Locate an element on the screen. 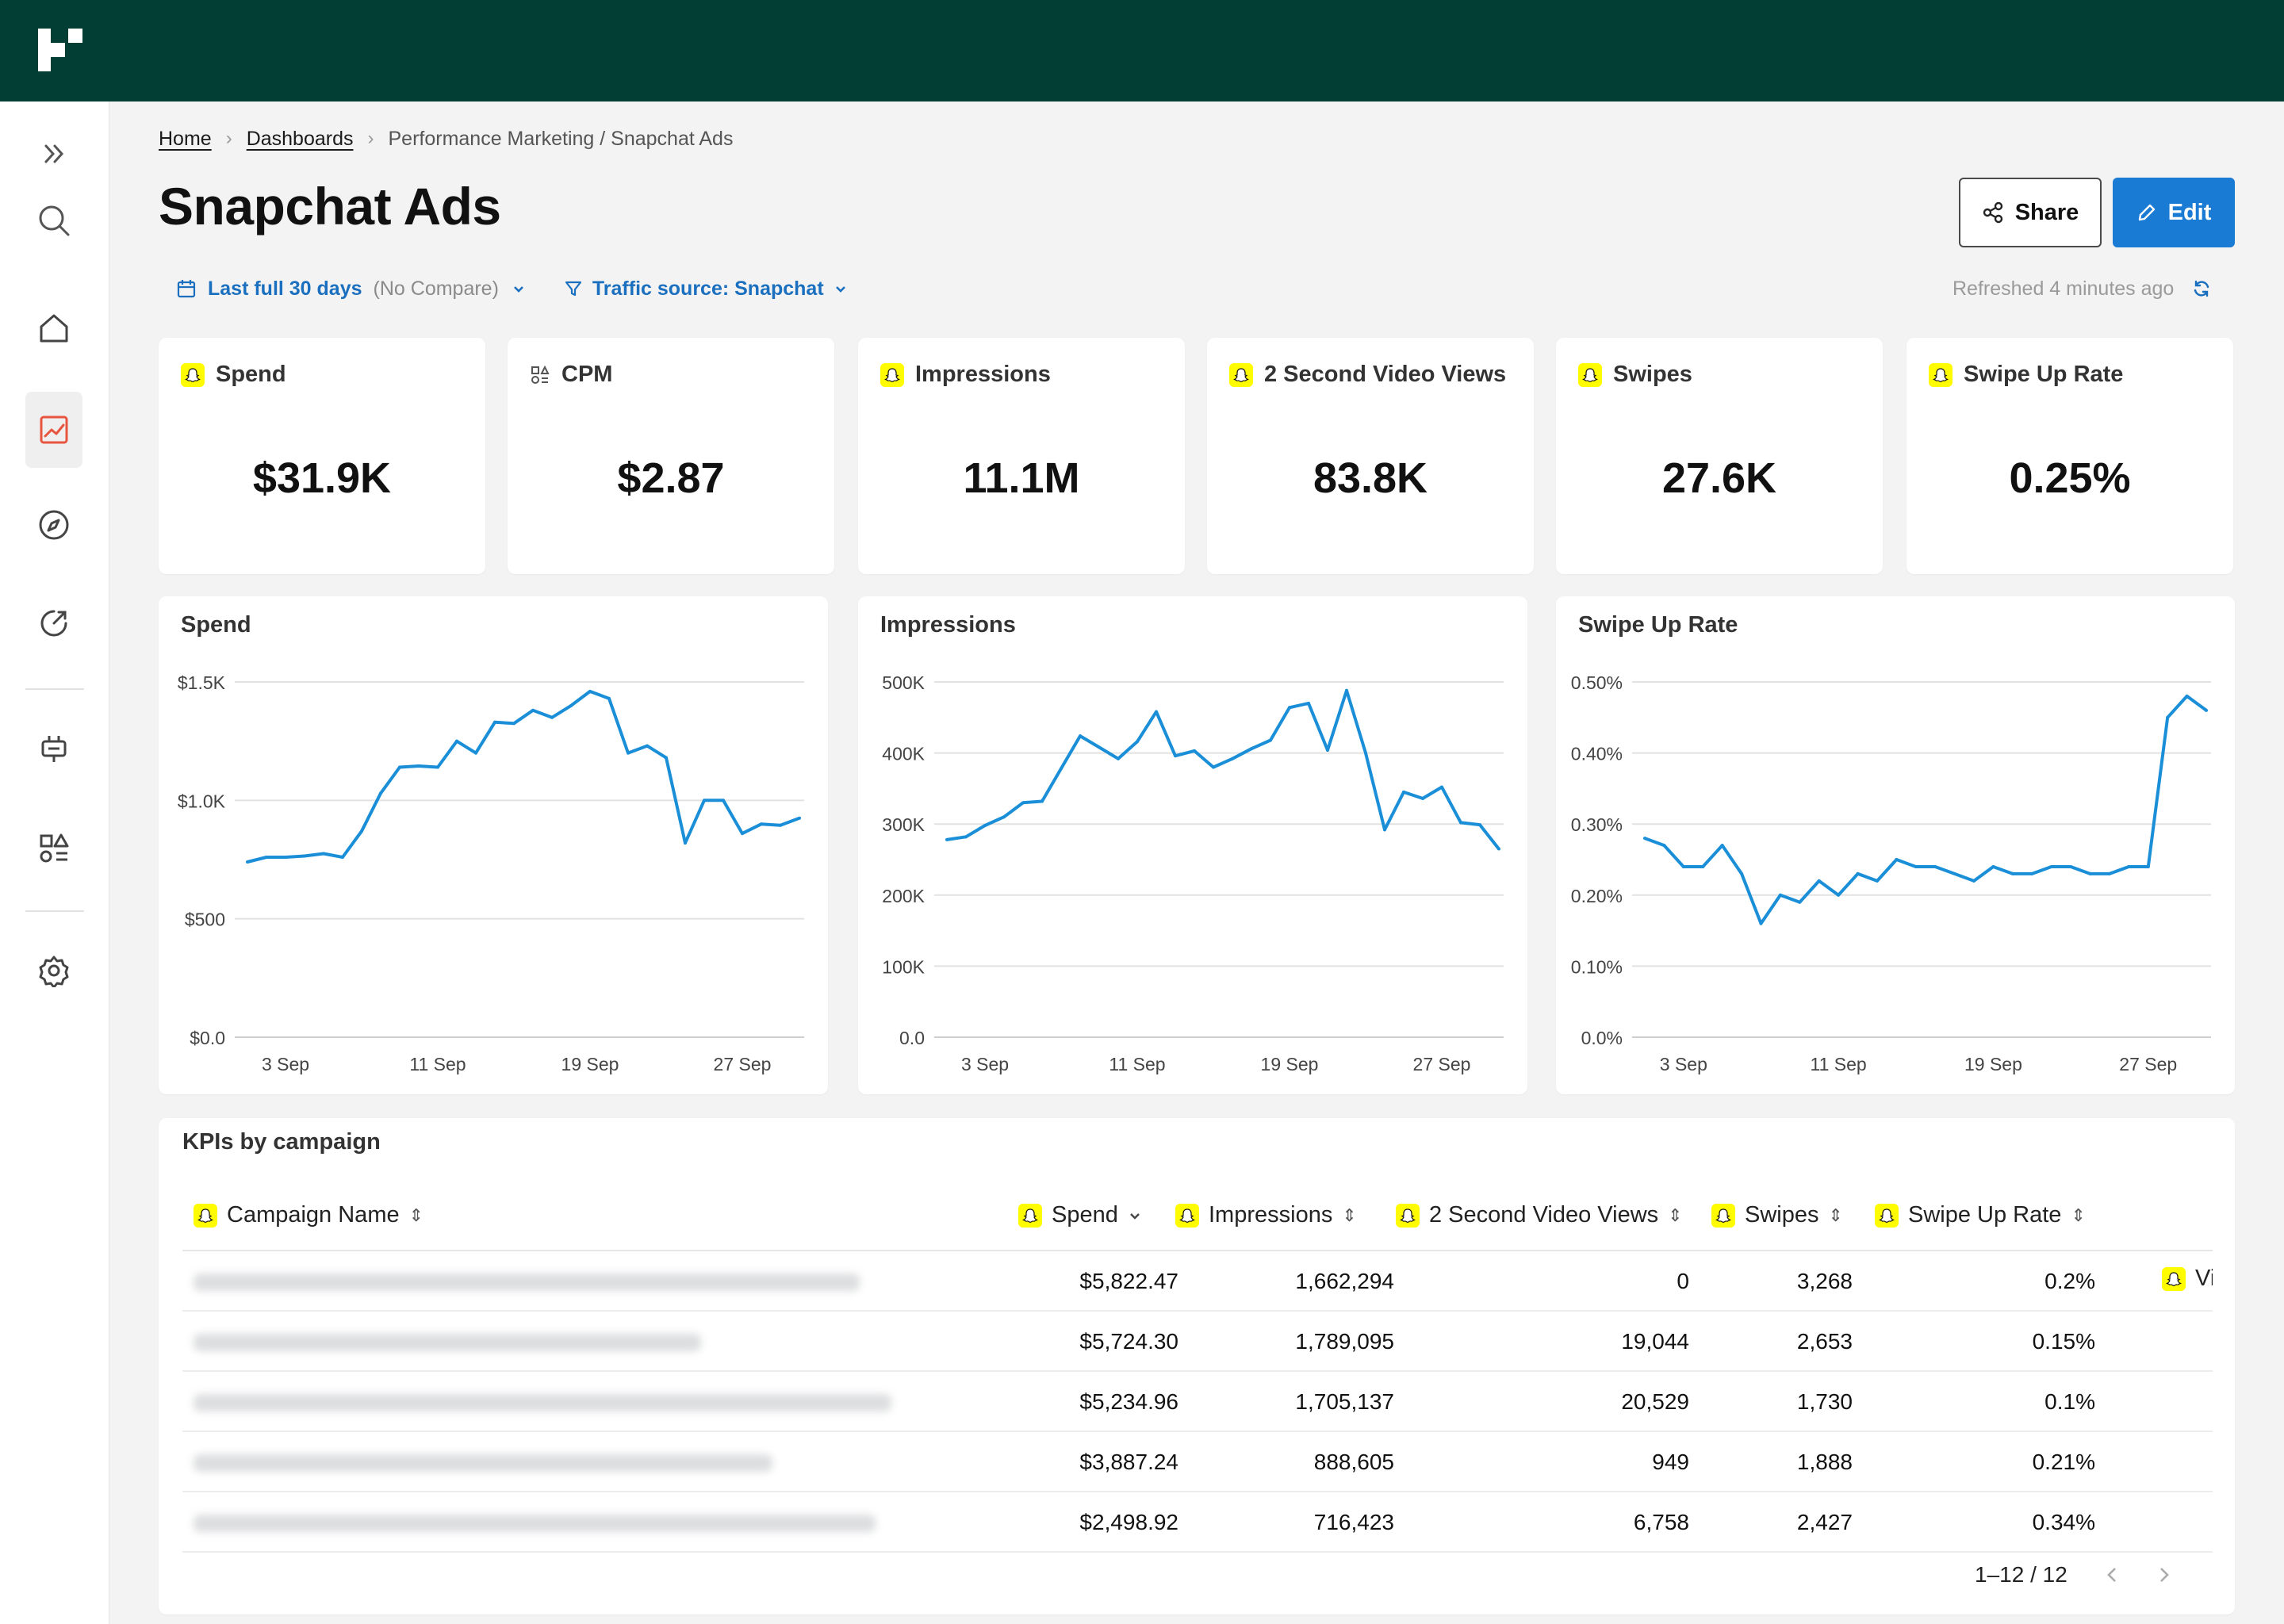  pagination-label: 1–12 / 12 is located at coordinates (2021, 1574).